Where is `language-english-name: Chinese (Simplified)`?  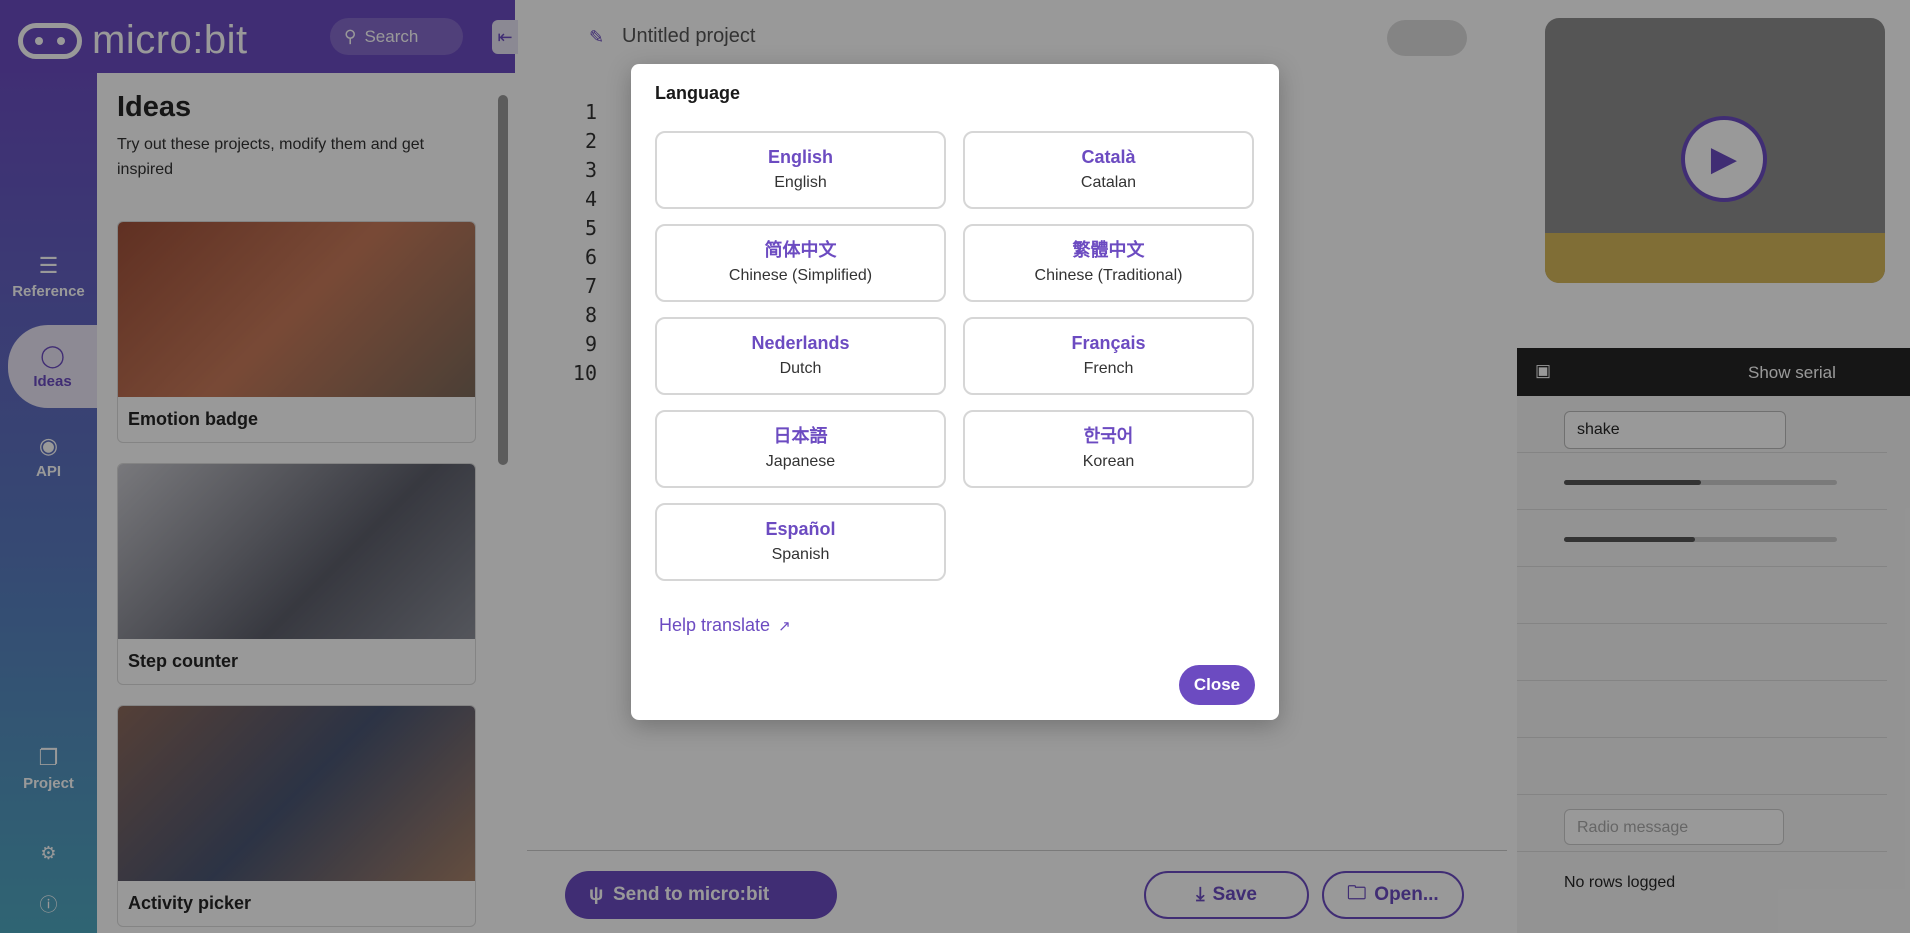 language-english-name: Chinese (Simplified) is located at coordinates (800, 275).